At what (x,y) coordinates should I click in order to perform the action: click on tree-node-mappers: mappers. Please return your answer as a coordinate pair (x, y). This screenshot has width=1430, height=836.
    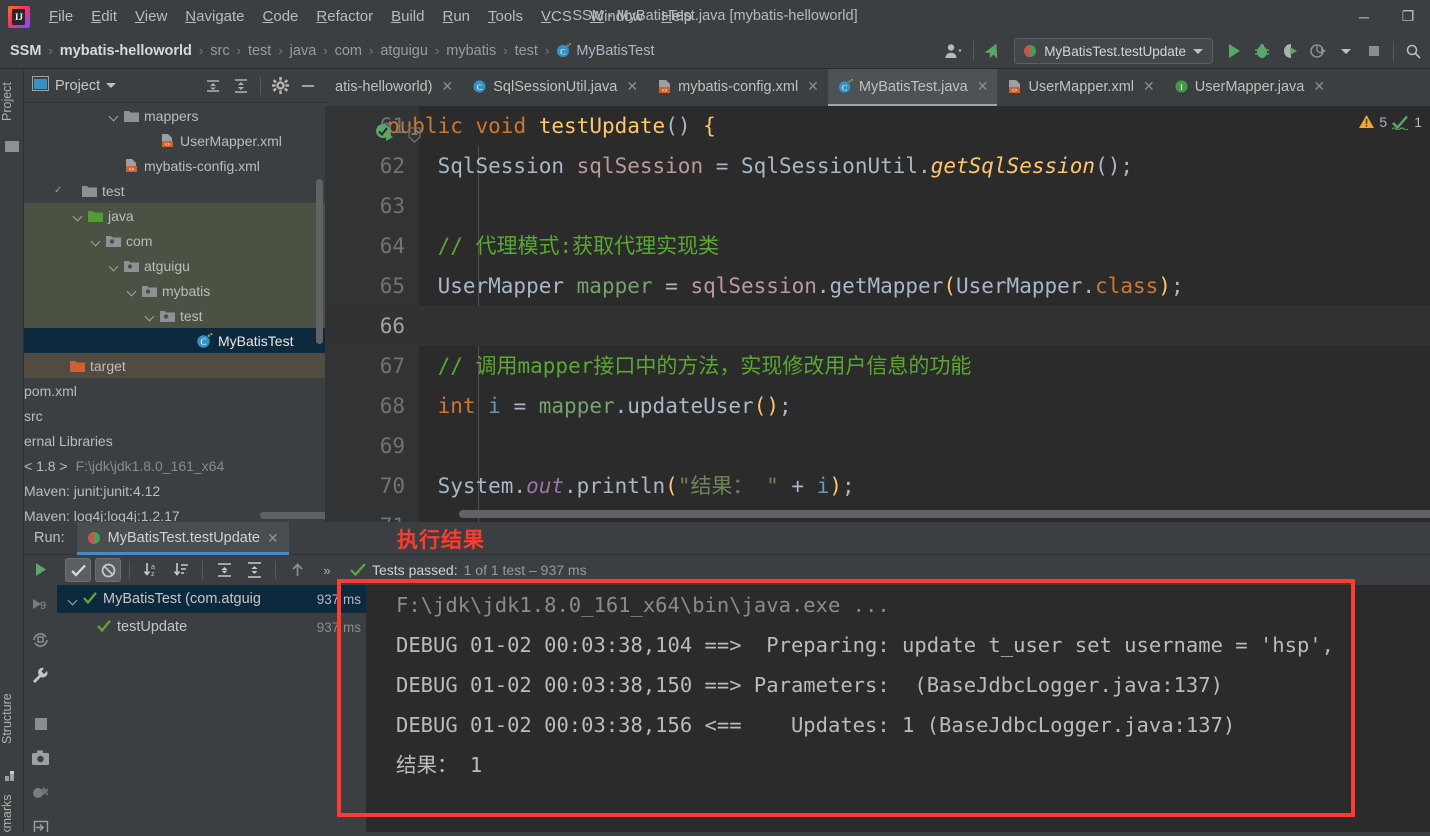
    Looking at the image, I should click on (174, 115).